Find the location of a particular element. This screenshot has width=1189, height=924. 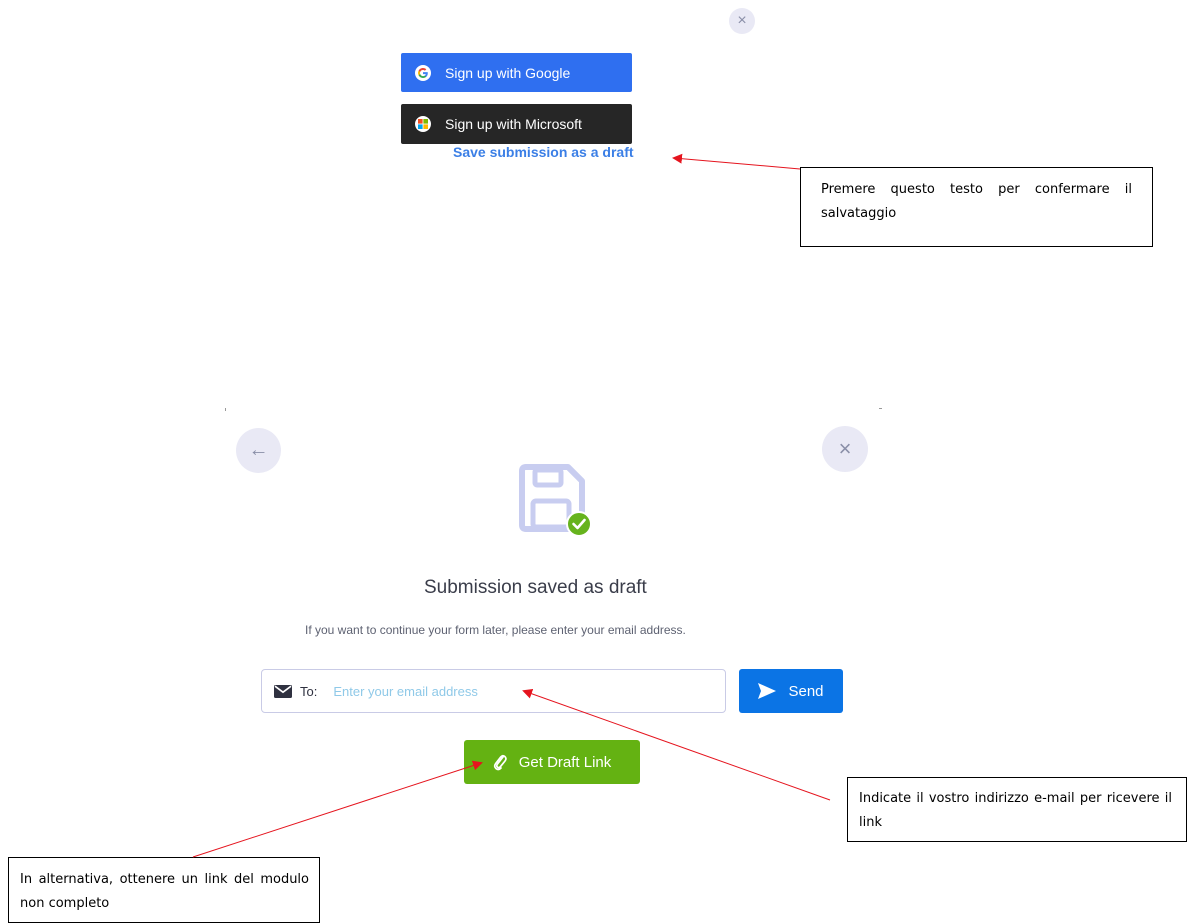

arrow-to-get-link is located at coordinates (337, 809).